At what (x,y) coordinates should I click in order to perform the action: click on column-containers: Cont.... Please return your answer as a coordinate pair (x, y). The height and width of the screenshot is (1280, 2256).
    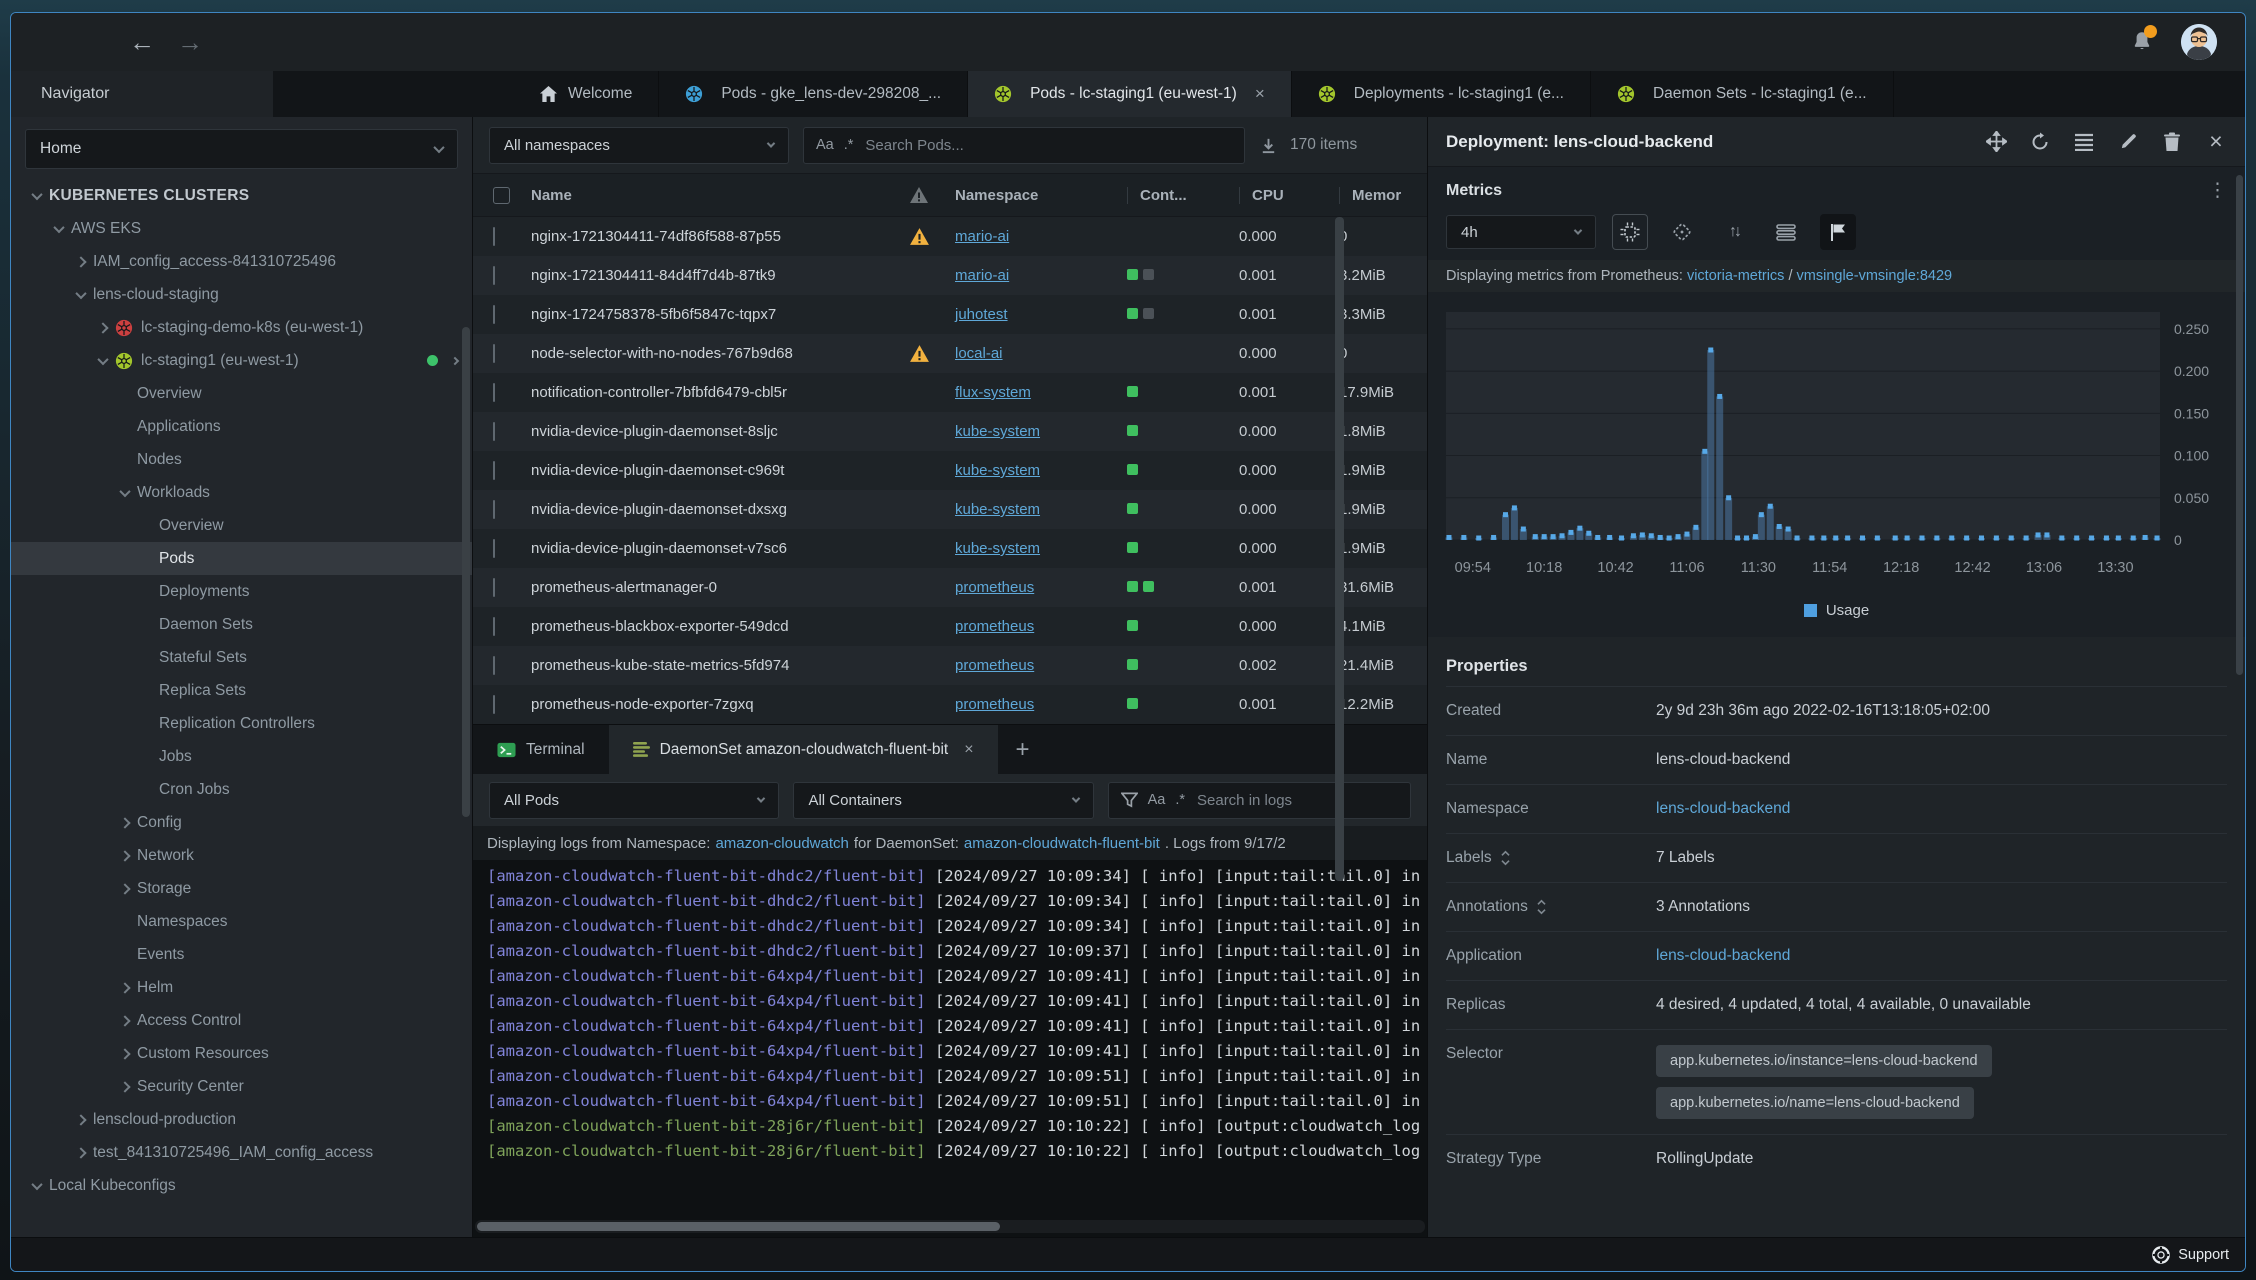
    Looking at the image, I should click on (1183, 195).